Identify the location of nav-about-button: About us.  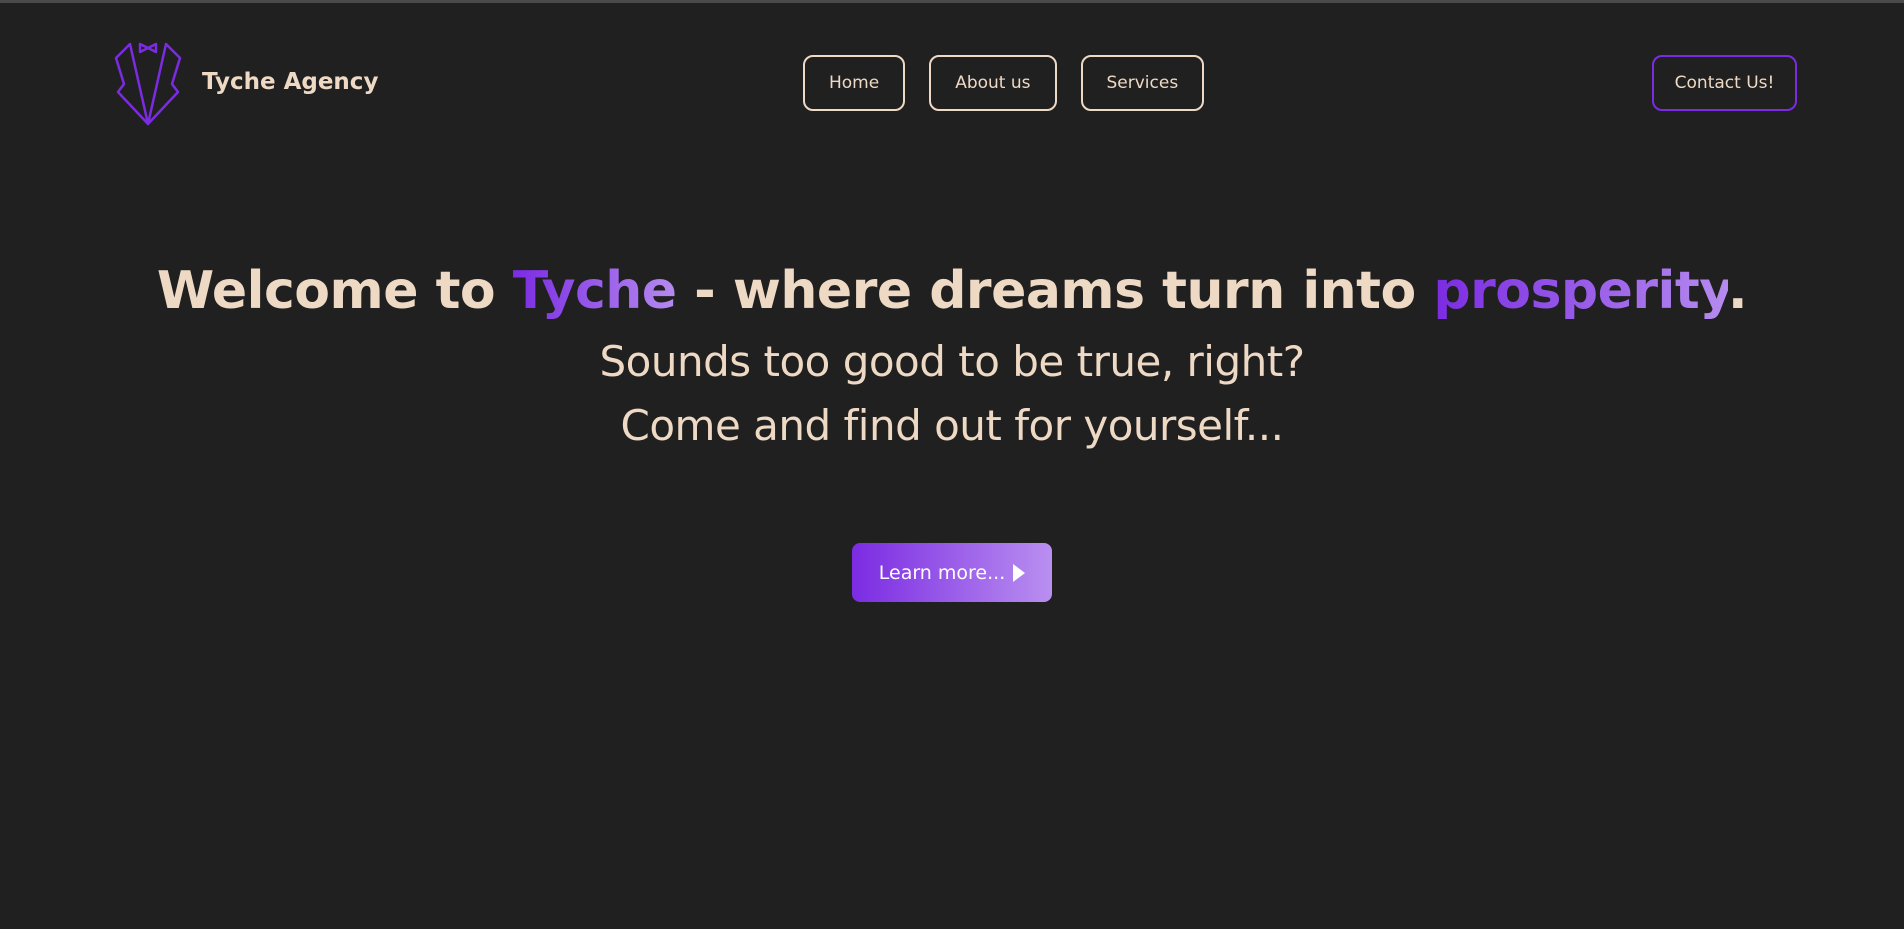
(993, 83).